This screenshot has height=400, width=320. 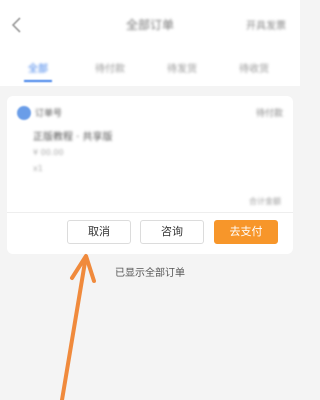 What do you see at coordinates (99, 232) in the screenshot?
I see `cancel-button: 取消` at bounding box center [99, 232].